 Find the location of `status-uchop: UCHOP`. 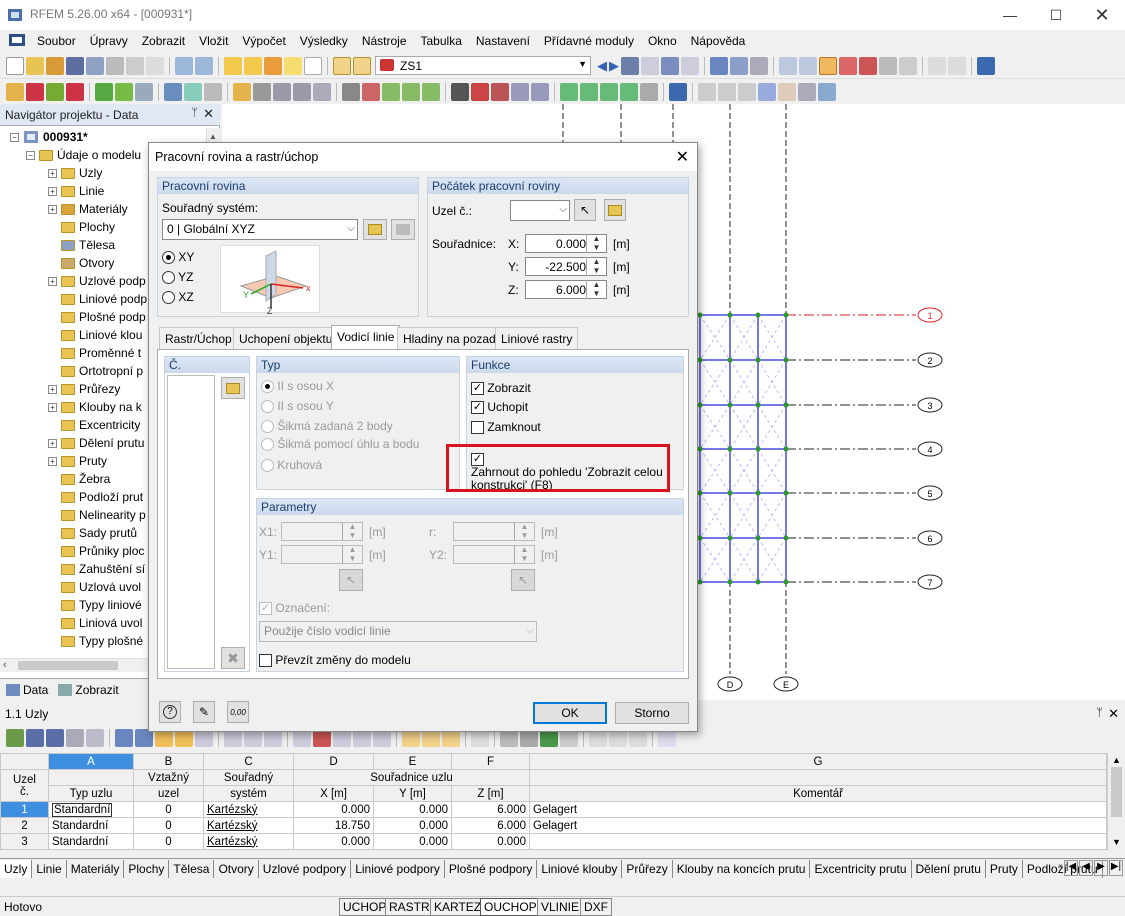

status-uchop: UCHOP is located at coordinates (365, 907).